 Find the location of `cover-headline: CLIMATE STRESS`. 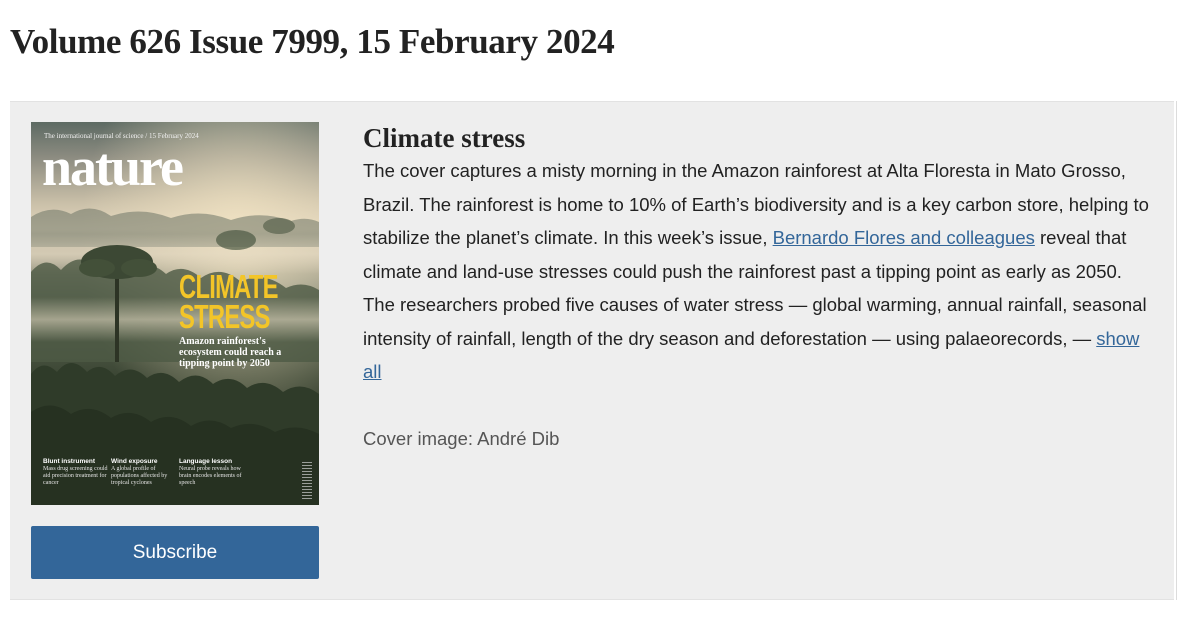

cover-headline: CLIMATE STRESS is located at coordinates (229, 302).